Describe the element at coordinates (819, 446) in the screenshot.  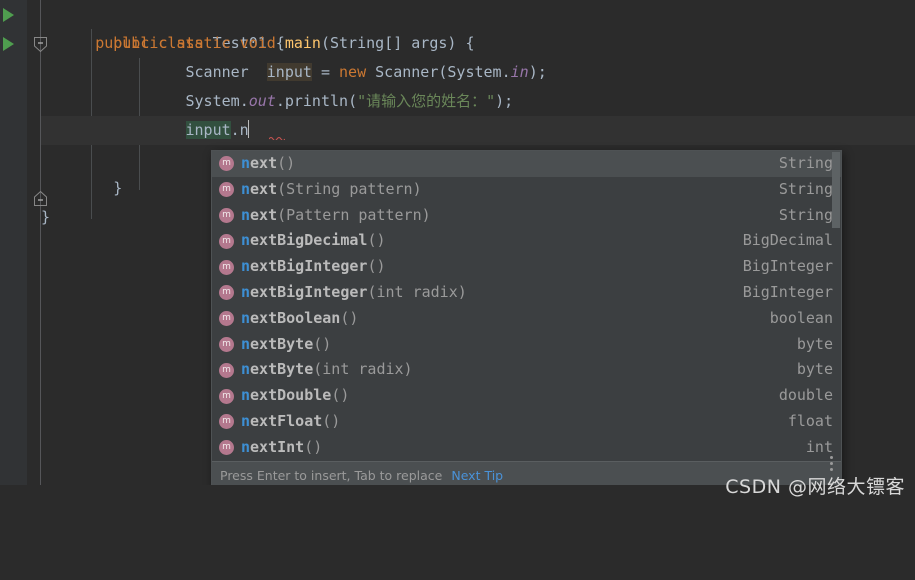
I see `completion-item-type: int` at that location.